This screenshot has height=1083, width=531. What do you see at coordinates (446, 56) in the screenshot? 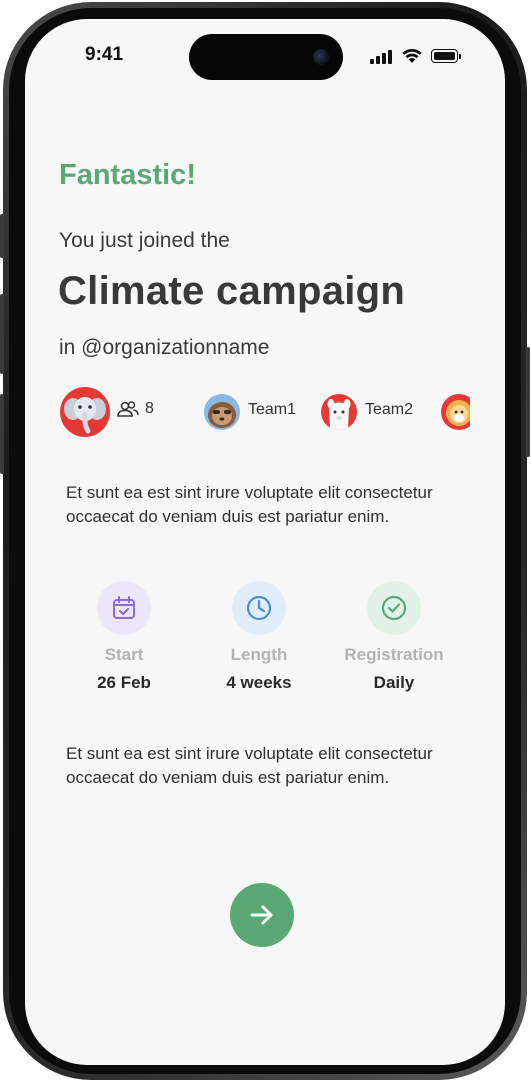
I see `battery-icon` at bounding box center [446, 56].